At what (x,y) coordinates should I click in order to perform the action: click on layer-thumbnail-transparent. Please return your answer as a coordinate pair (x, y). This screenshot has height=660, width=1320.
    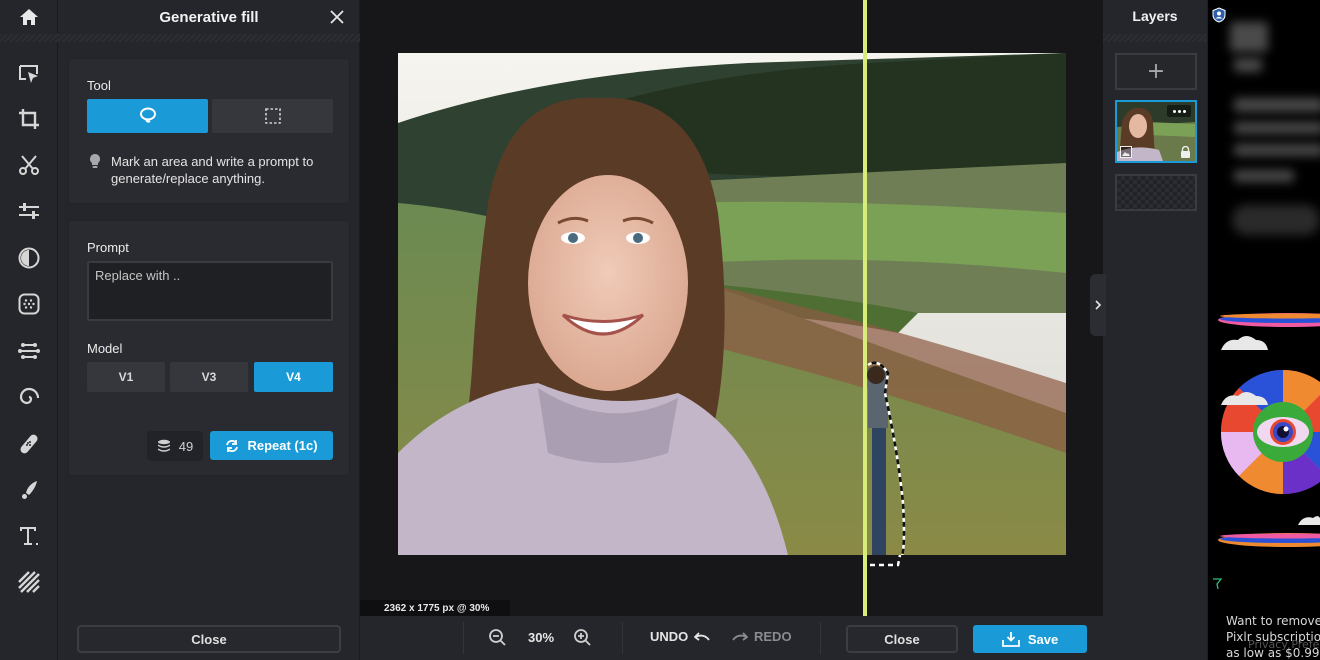
    Looking at the image, I should click on (1156, 192).